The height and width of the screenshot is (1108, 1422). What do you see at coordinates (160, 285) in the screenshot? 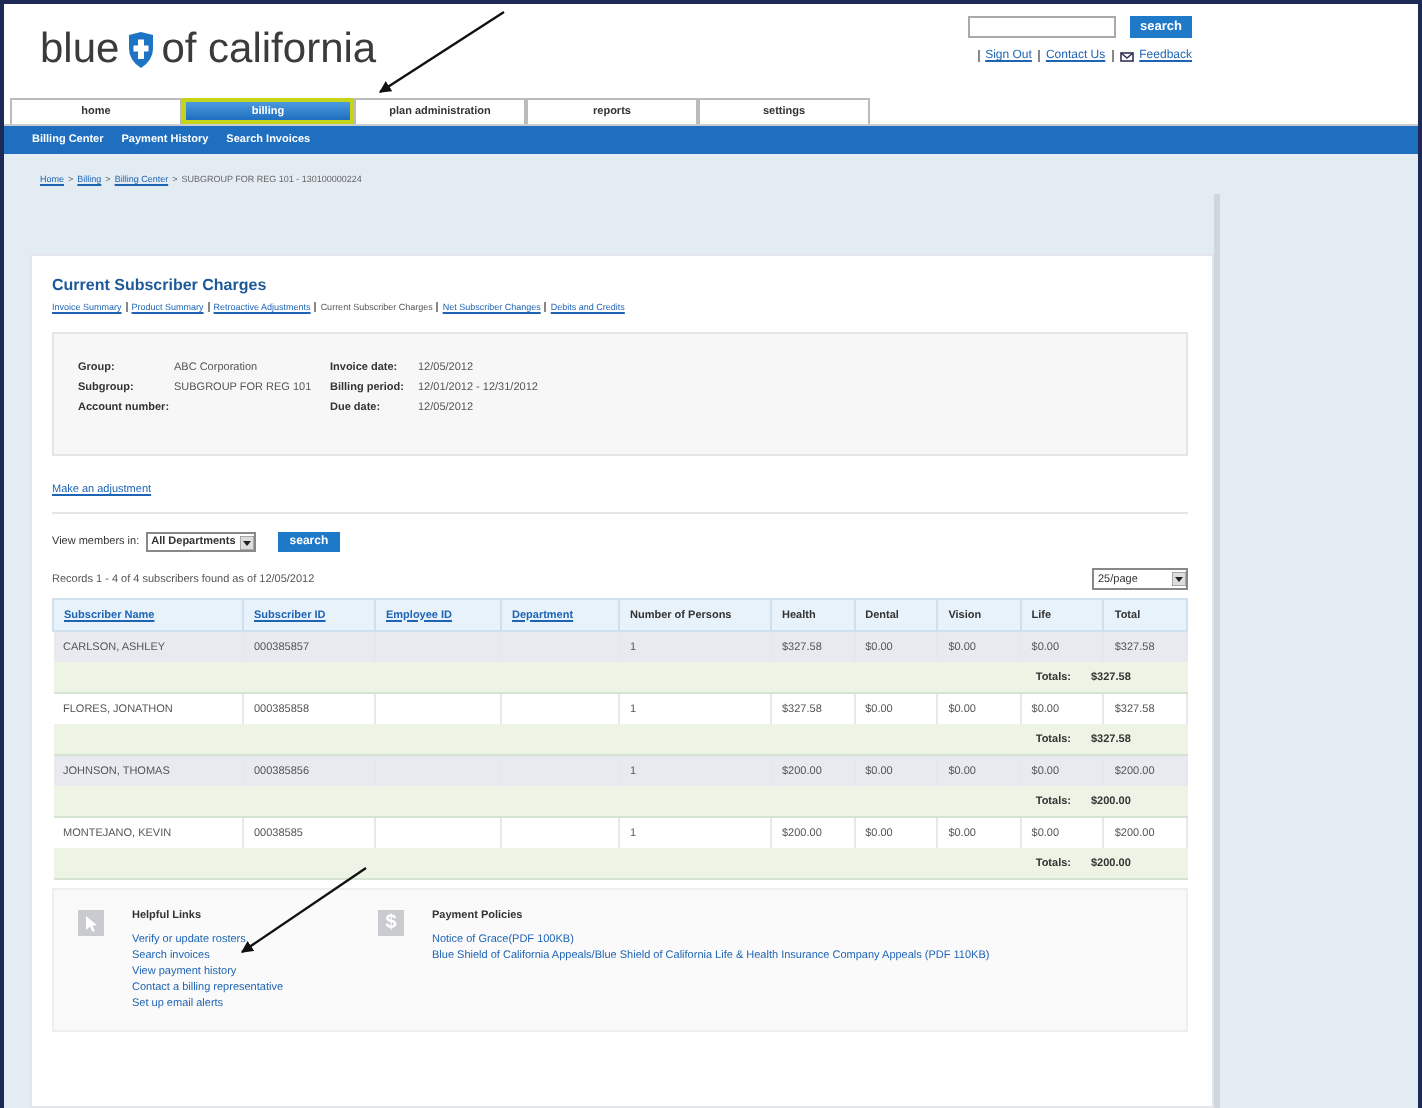
I see `page-title: Current Subscriber Charges` at bounding box center [160, 285].